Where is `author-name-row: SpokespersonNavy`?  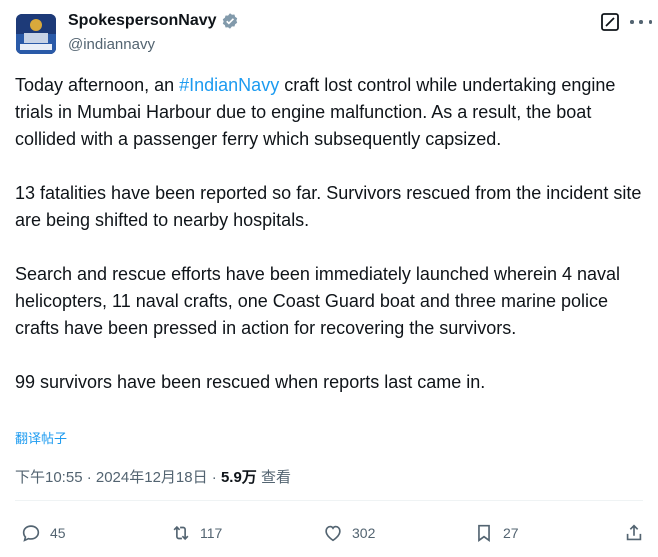
author-name-row: SpokespersonNavy is located at coordinates (153, 21).